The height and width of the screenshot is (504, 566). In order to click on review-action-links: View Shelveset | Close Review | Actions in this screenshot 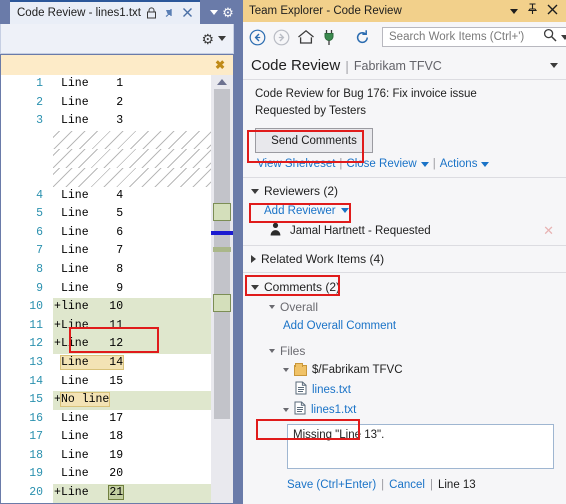, I will do `click(404, 164)`.